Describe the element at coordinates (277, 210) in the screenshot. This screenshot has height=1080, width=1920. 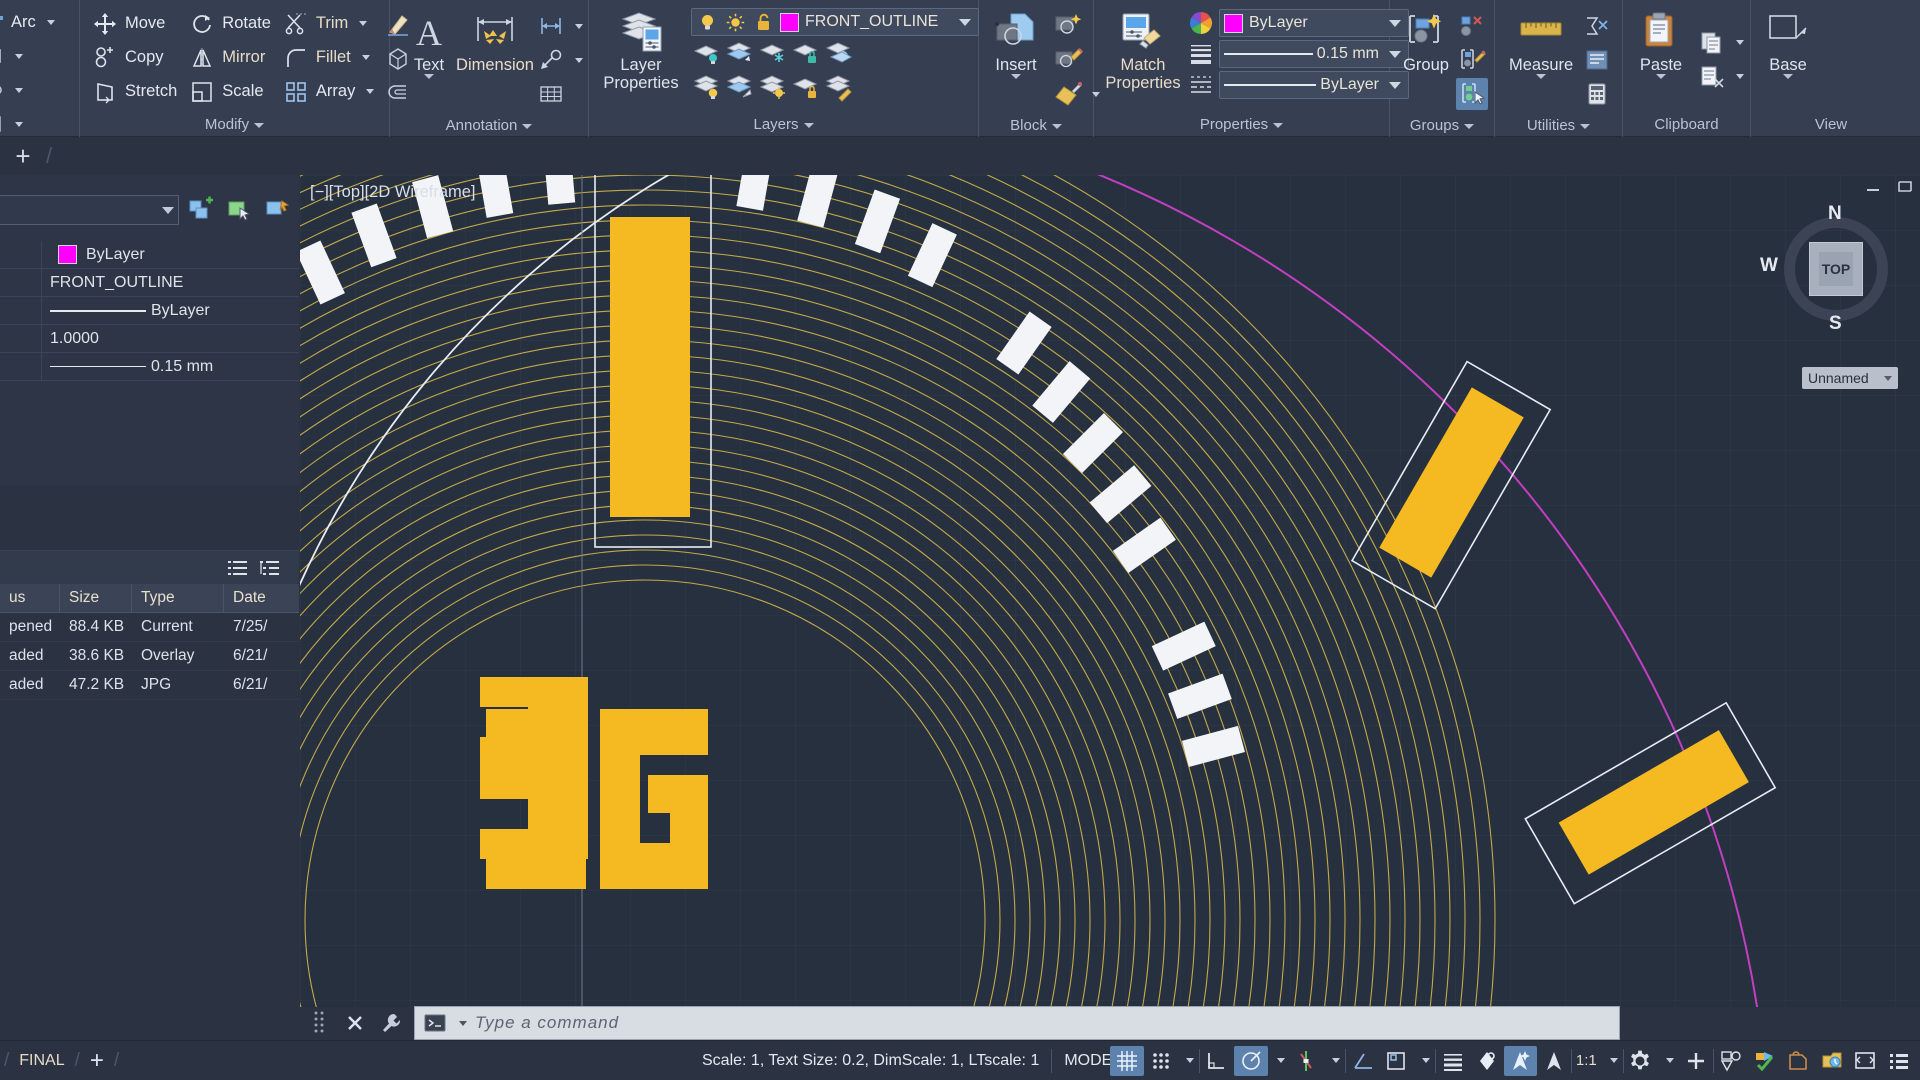
I see `pick-toggle-button` at that location.